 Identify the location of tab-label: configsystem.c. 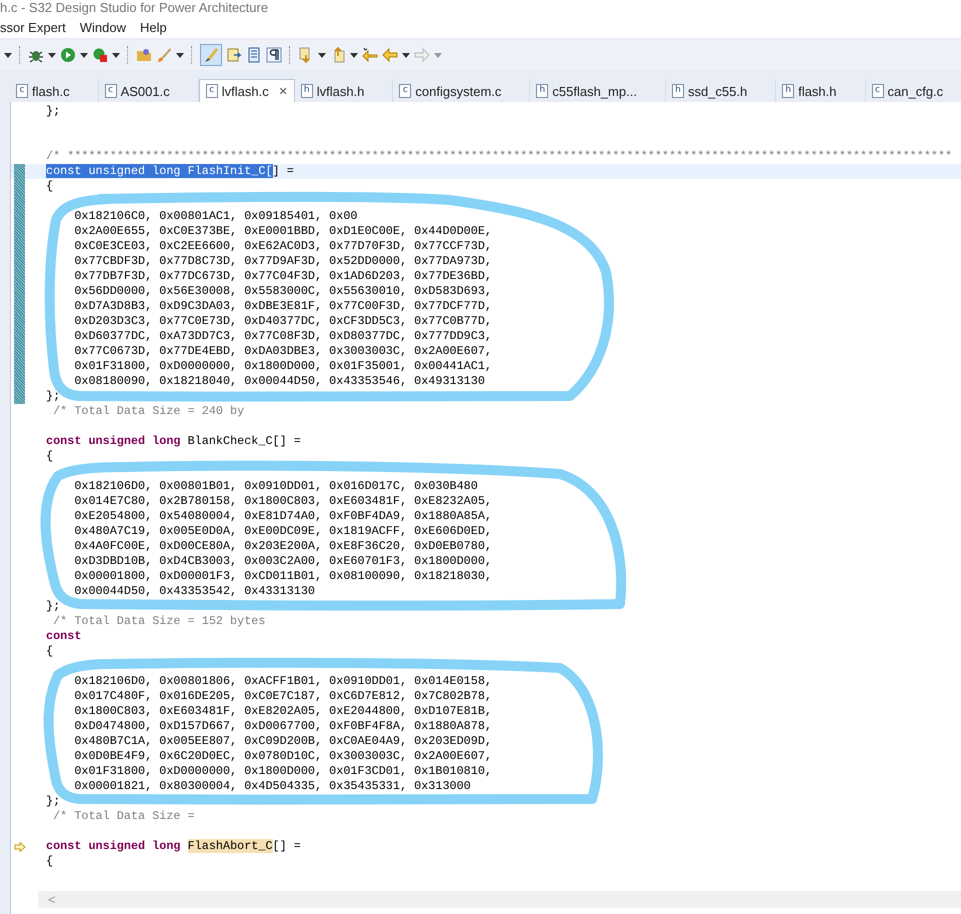
(458, 91).